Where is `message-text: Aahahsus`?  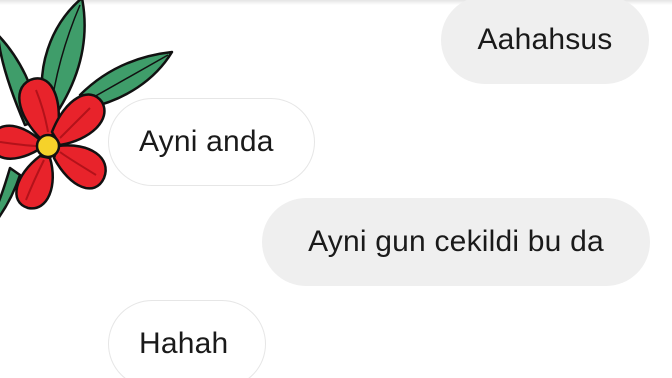 message-text: Aahahsus is located at coordinates (545, 39).